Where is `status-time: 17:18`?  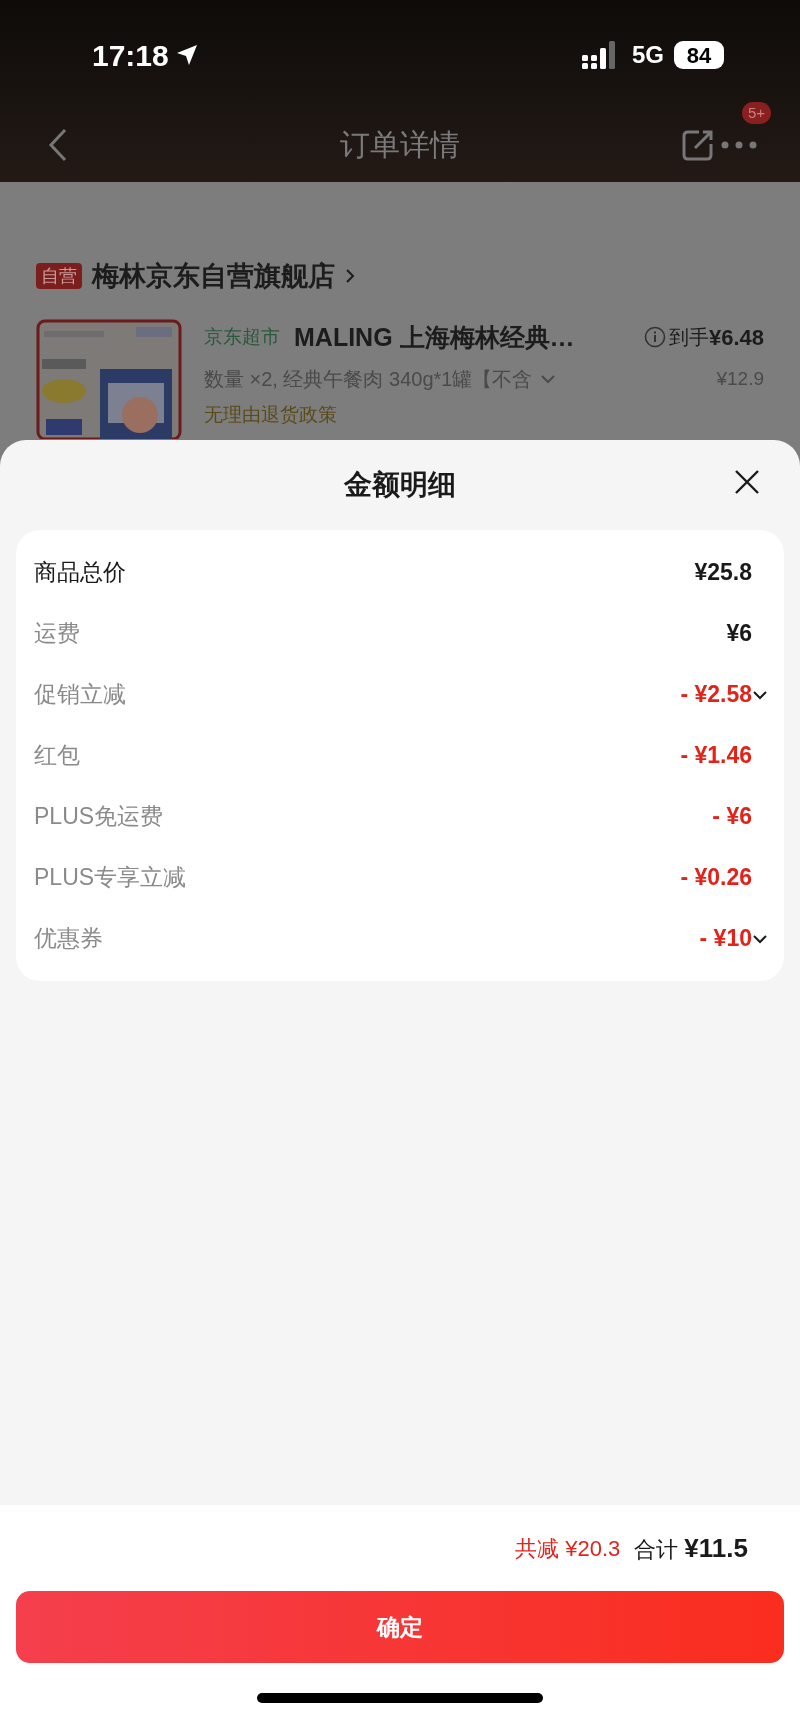 status-time: 17:18 is located at coordinates (130, 55).